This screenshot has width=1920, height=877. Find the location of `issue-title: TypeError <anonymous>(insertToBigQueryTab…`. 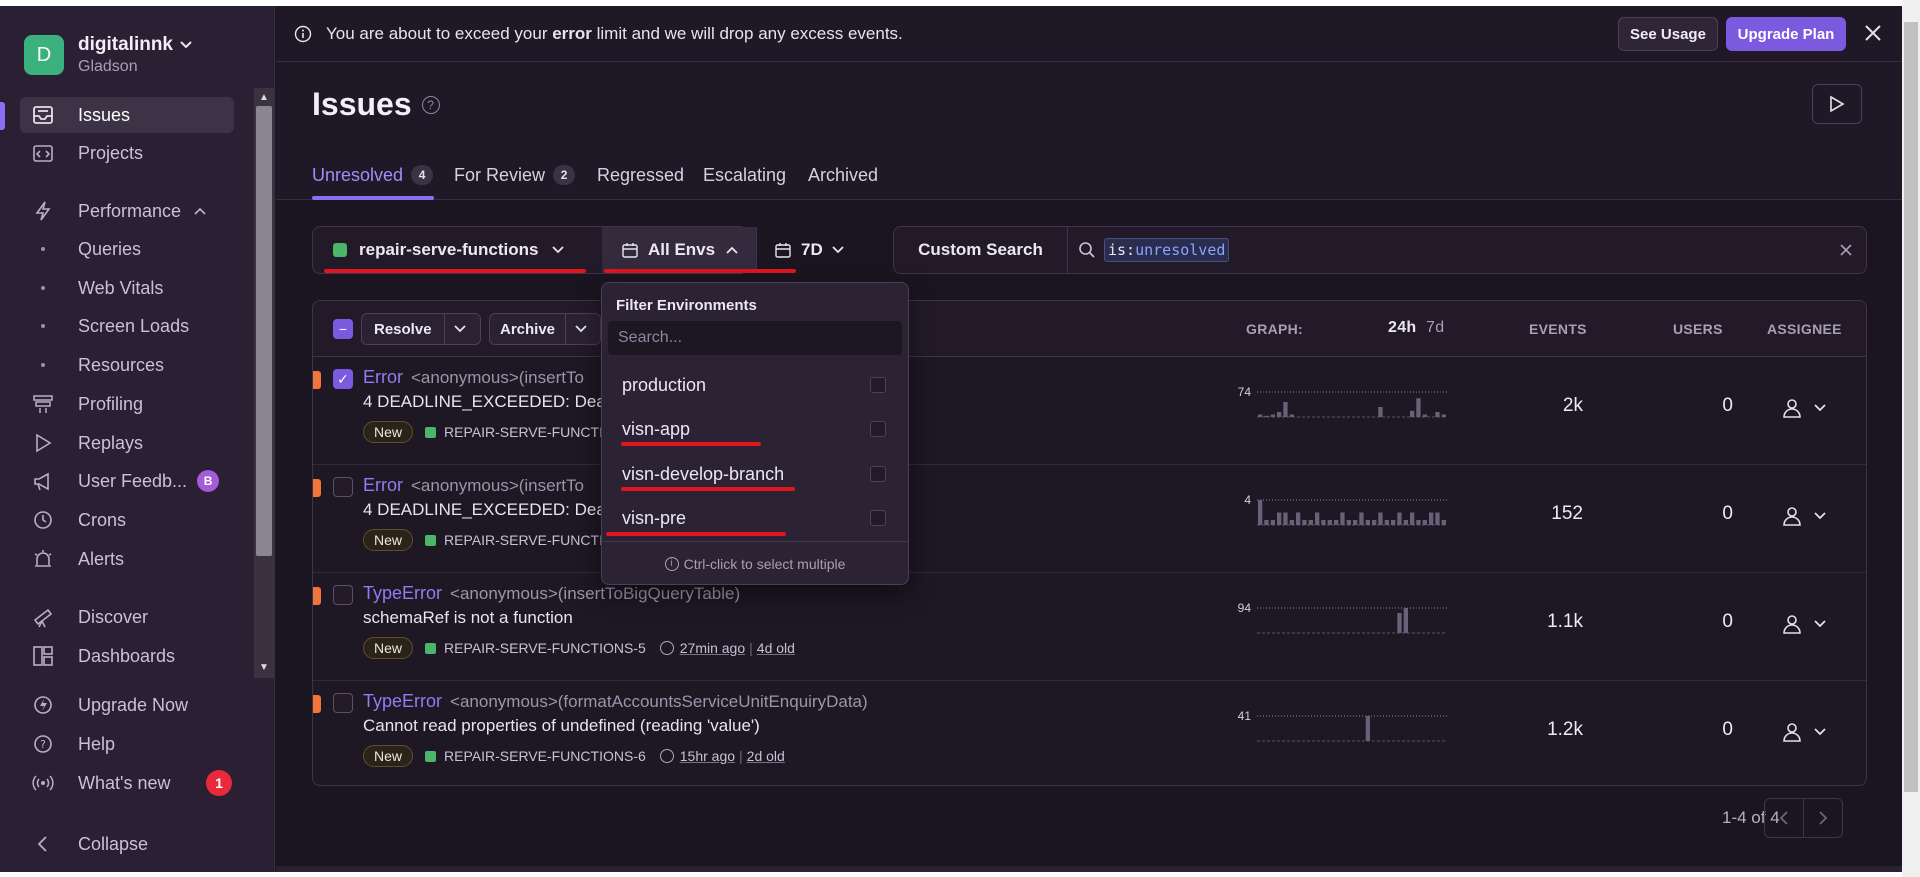

issue-title: TypeError <anonymous>(insertToBigQueryTab… is located at coordinates (551, 593).